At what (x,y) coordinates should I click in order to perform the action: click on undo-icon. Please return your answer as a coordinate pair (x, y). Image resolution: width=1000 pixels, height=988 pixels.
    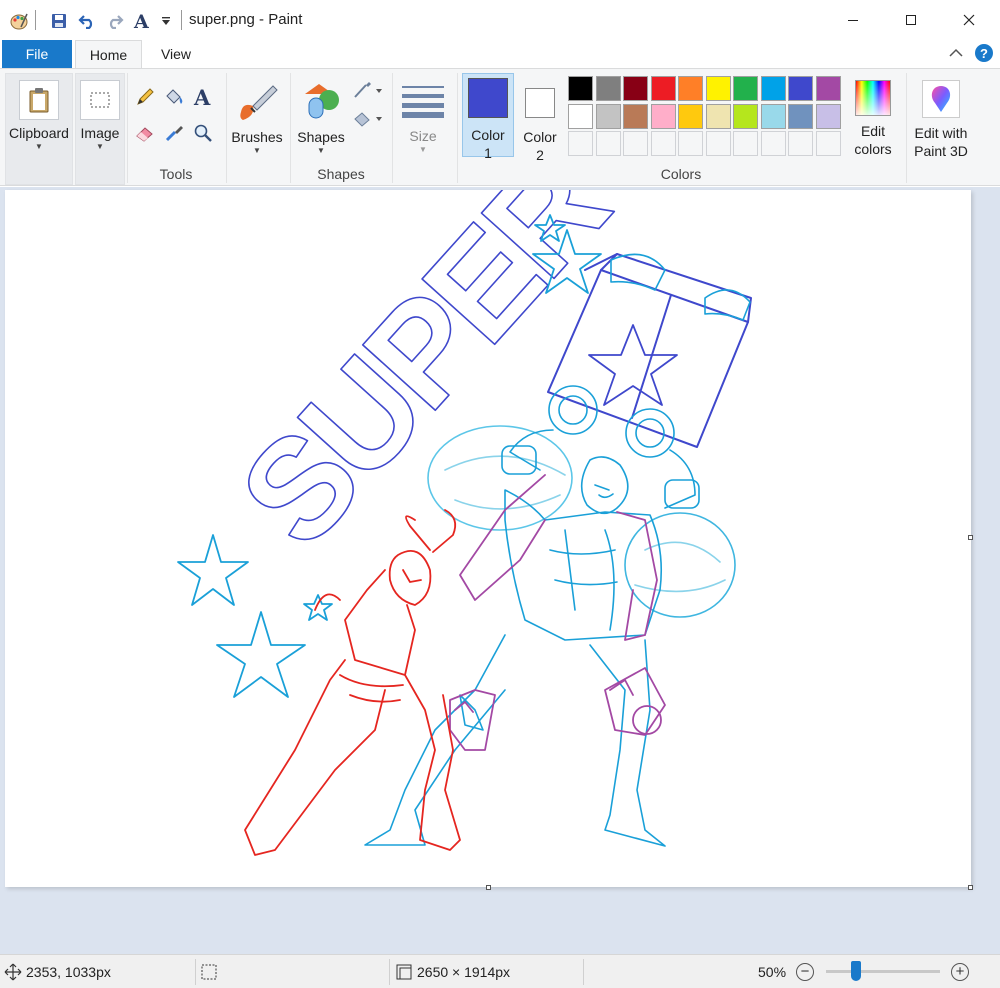
    Looking at the image, I should click on (87, 21).